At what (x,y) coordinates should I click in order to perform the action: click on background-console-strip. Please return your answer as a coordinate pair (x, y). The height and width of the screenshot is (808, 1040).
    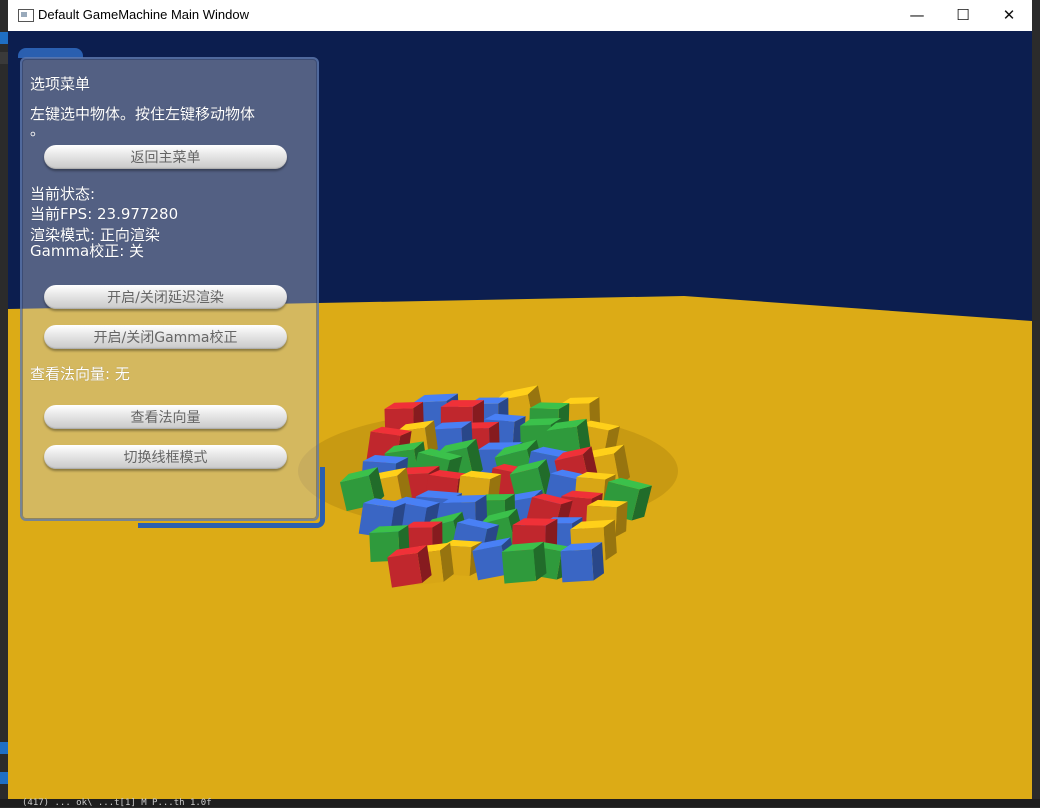
    Looking at the image, I should click on (4, 403).